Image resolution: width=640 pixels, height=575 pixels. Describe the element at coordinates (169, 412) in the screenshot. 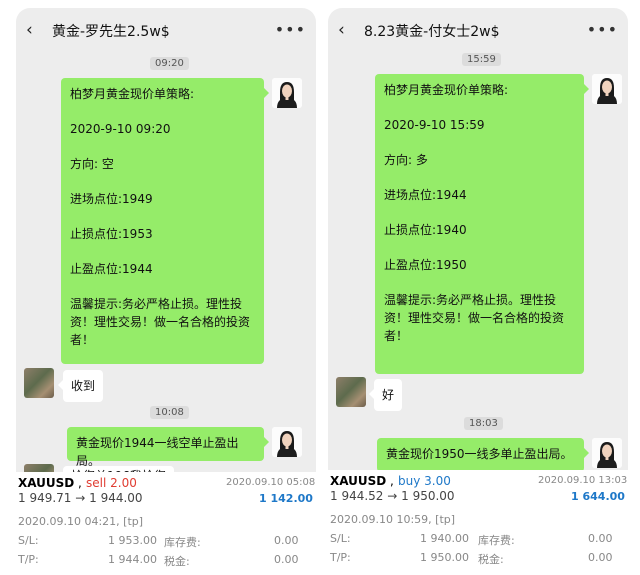

I see `timestamp: 10:08` at that location.